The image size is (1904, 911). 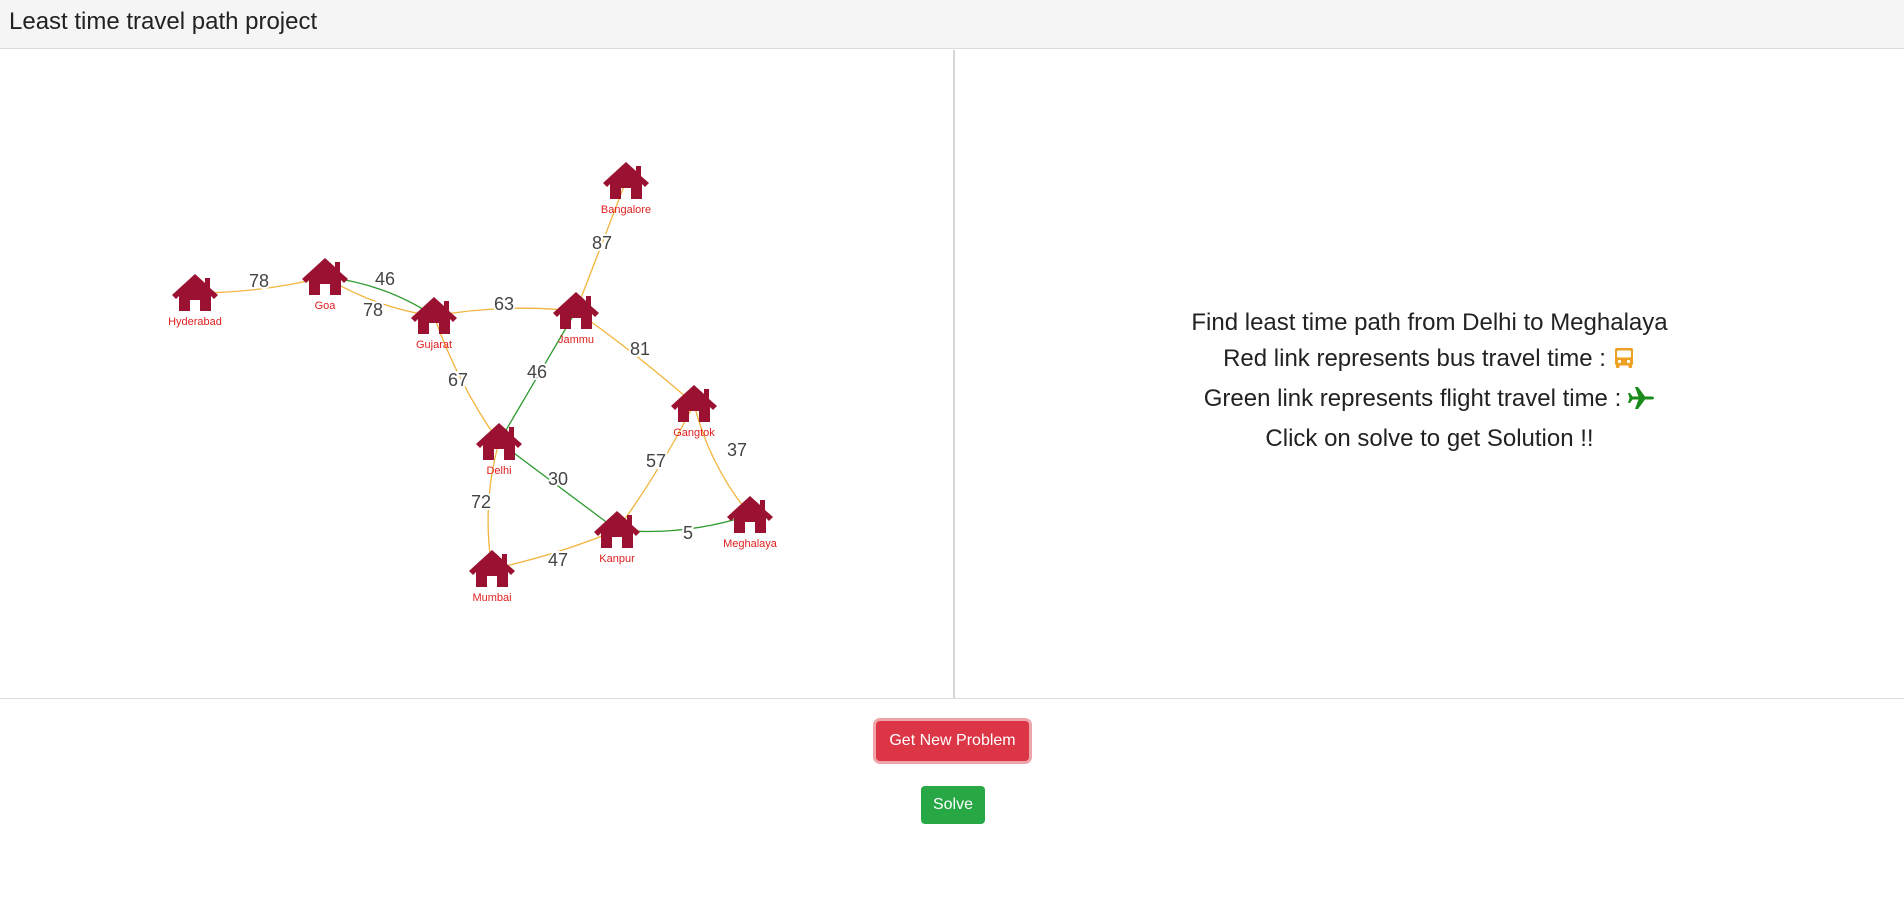 I want to click on node-label-mumbai: Mumbai, so click(x=491, y=598).